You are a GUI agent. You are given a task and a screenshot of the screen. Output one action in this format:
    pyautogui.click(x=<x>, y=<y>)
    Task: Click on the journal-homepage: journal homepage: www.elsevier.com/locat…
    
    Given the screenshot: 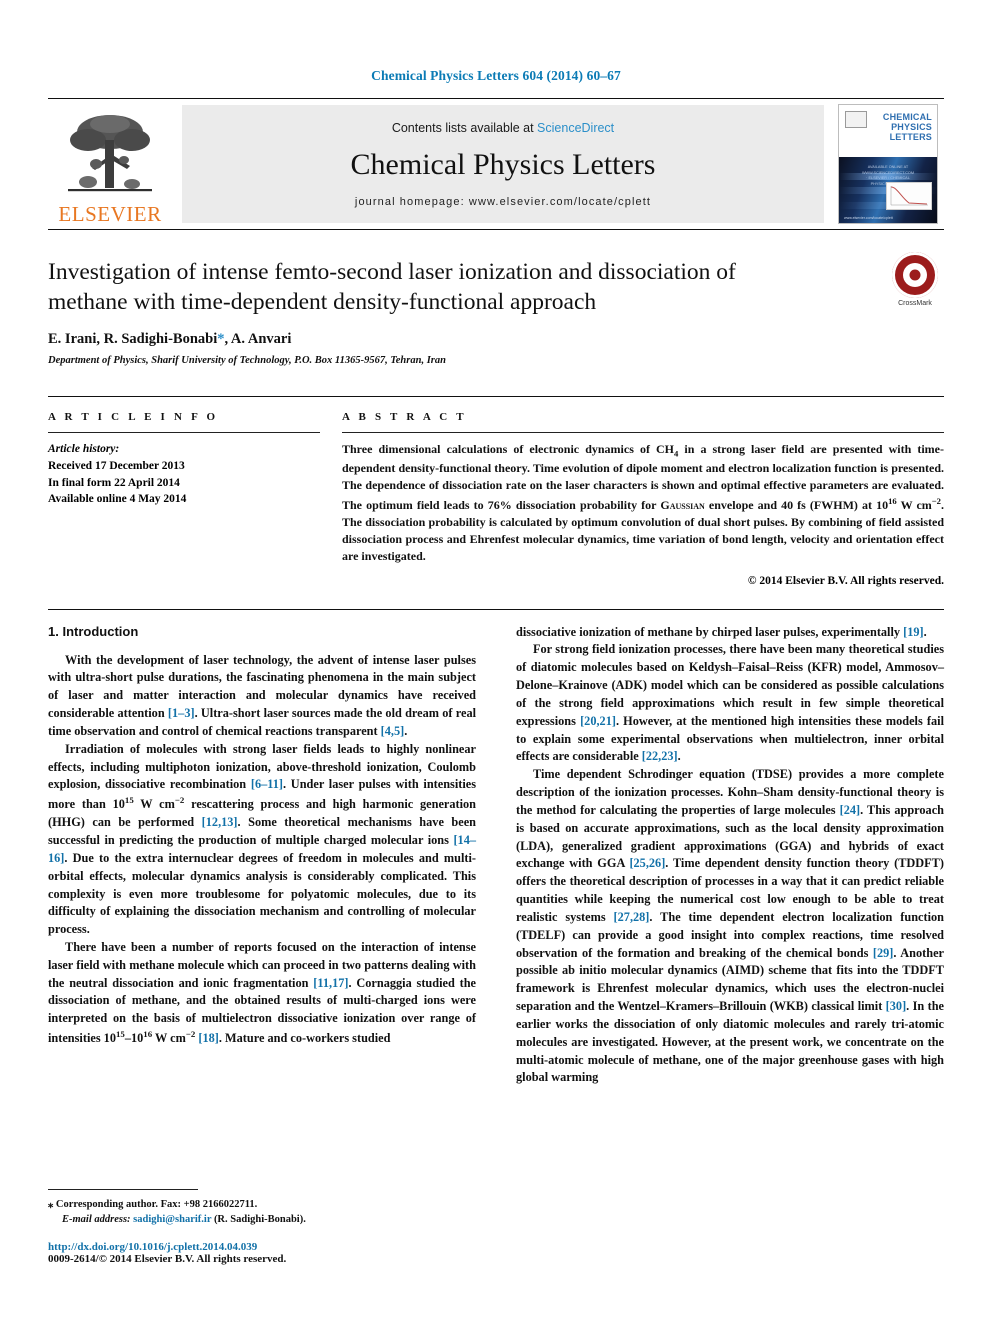 What is the action you would take?
    pyautogui.click(x=503, y=202)
    